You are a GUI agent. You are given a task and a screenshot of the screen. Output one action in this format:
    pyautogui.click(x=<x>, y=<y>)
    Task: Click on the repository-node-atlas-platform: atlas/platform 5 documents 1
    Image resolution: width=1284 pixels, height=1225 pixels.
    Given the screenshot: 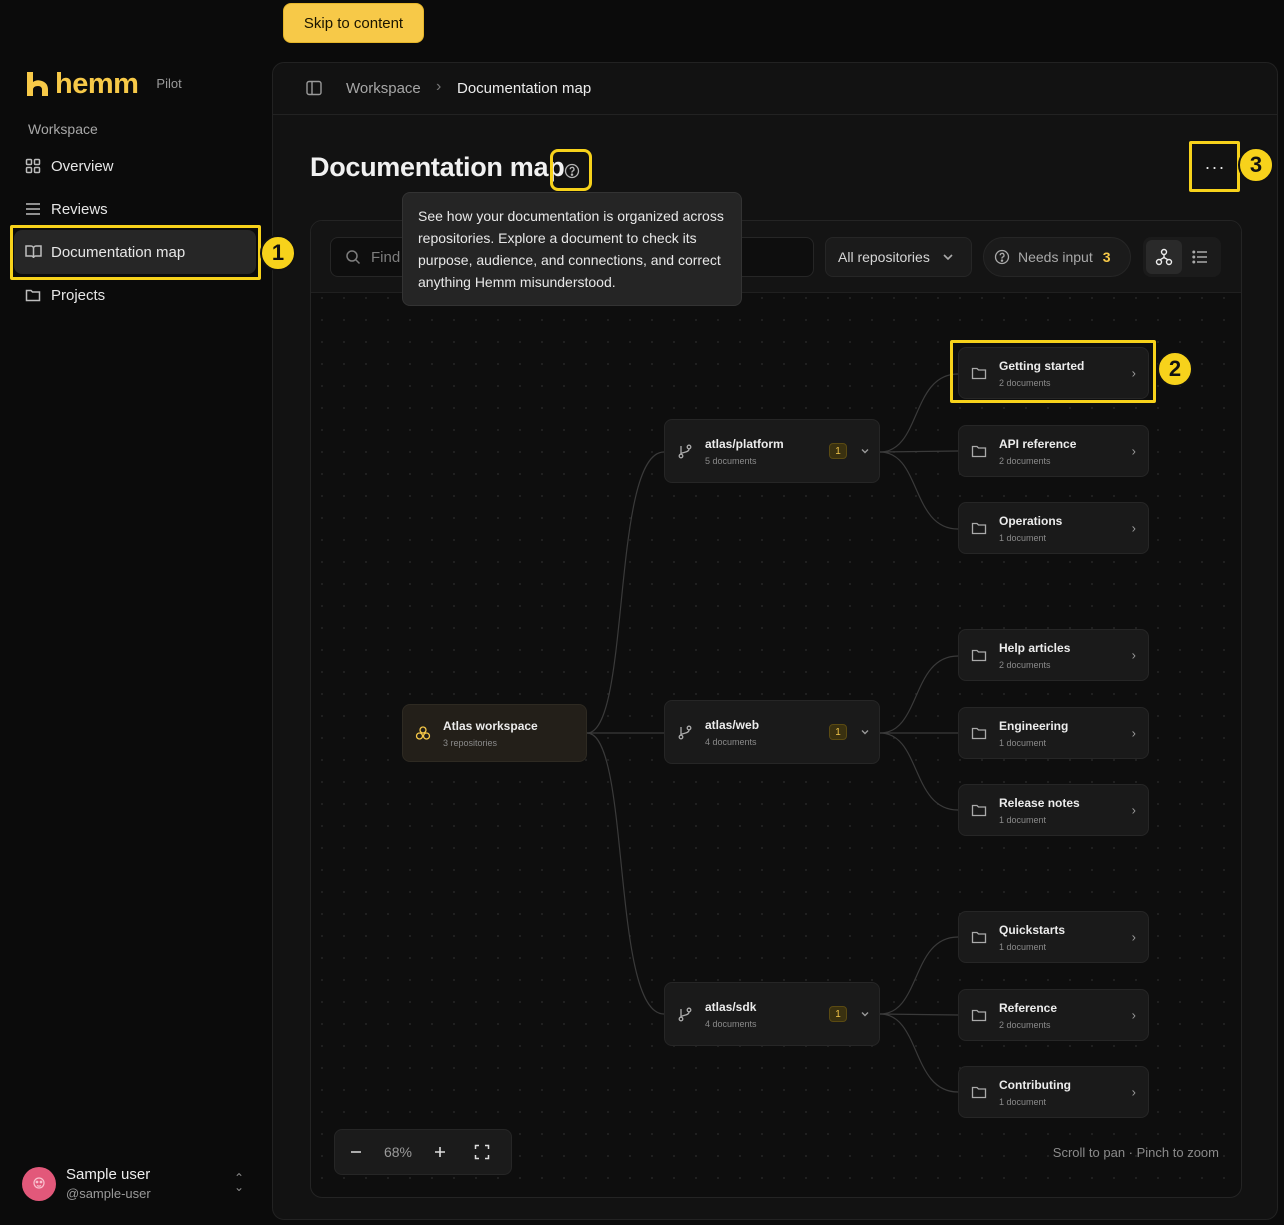 What is the action you would take?
    pyautogui.click(x=772, y=451)
    